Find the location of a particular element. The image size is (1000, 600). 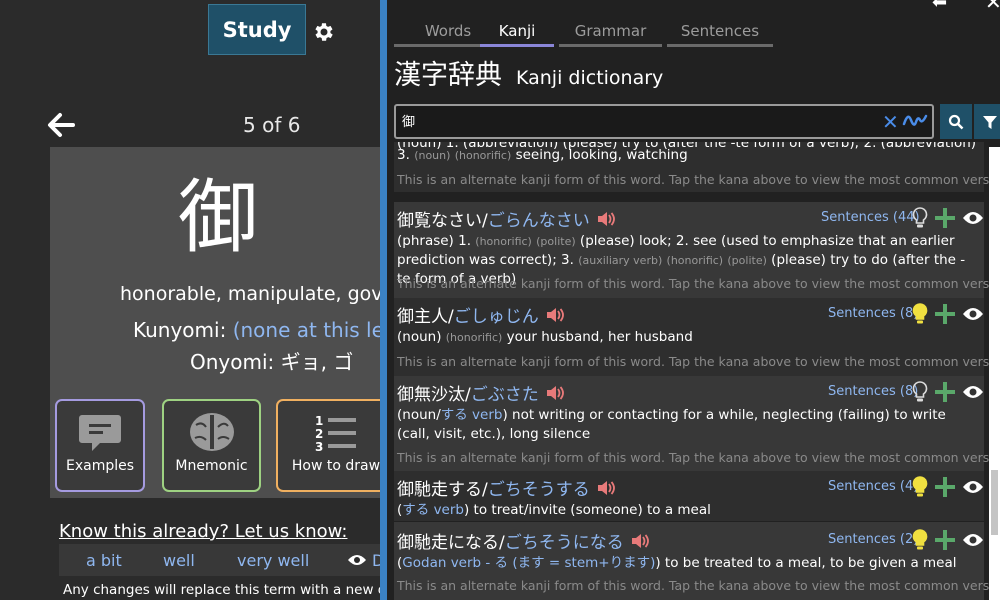

search-input is located at coordinates (612, 120).